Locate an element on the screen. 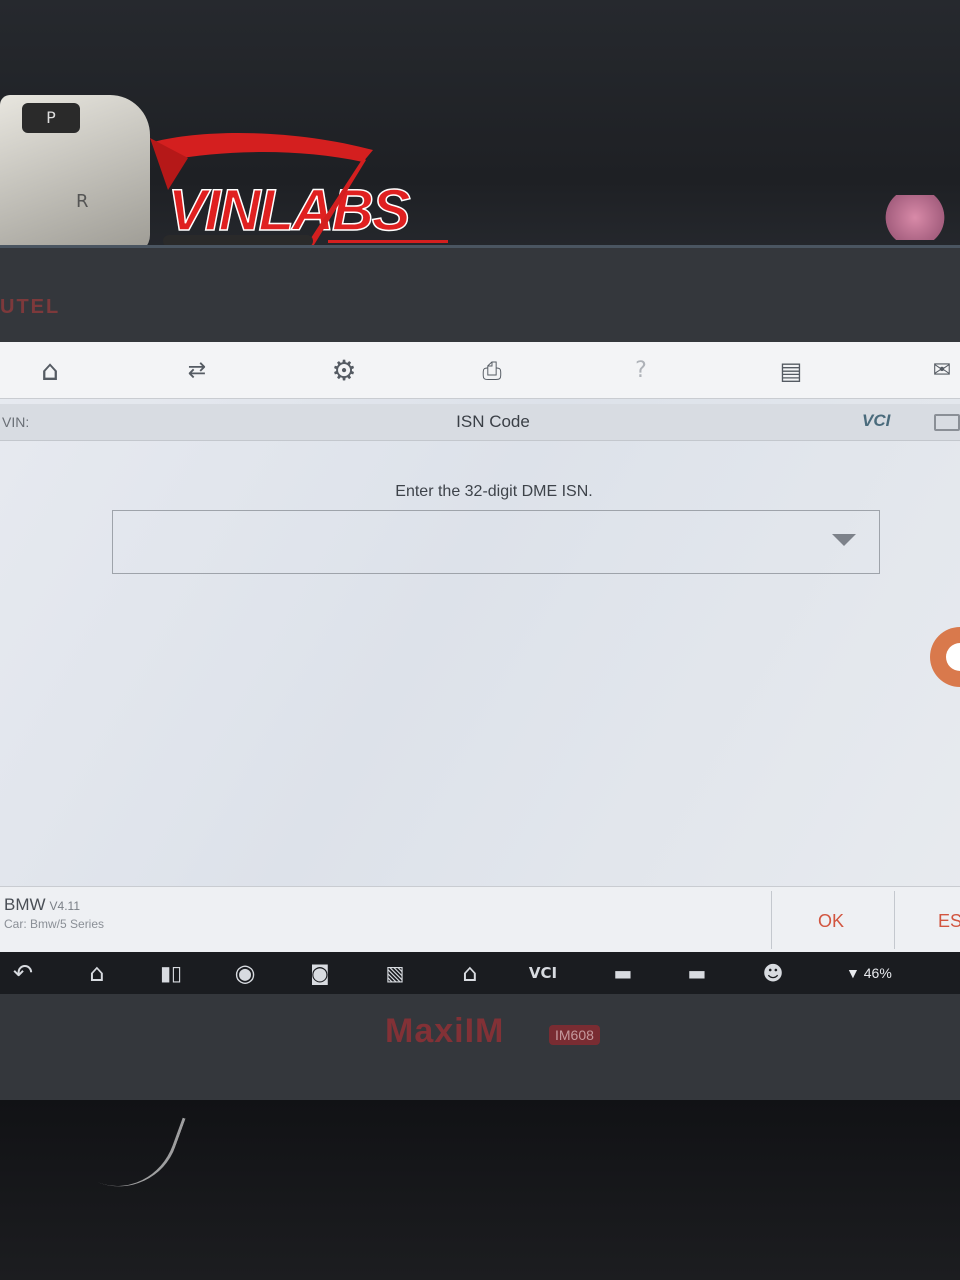  background-object is located at coordinates (915, 217).